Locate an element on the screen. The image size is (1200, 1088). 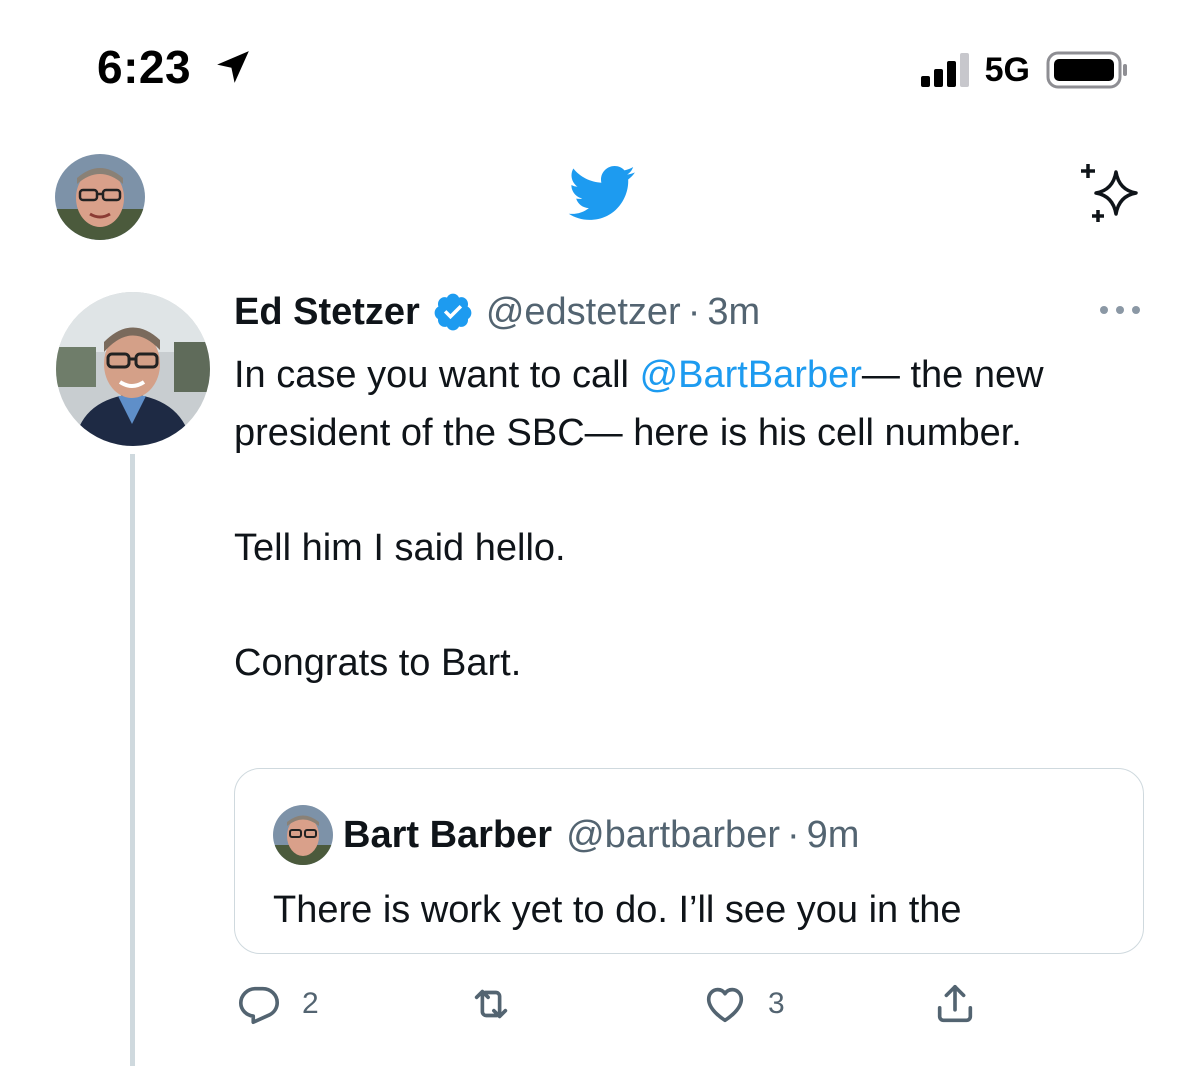
quoted-tweet-header: Bart Barber @bartbarber · 9m is located at coordinates (566, 835).